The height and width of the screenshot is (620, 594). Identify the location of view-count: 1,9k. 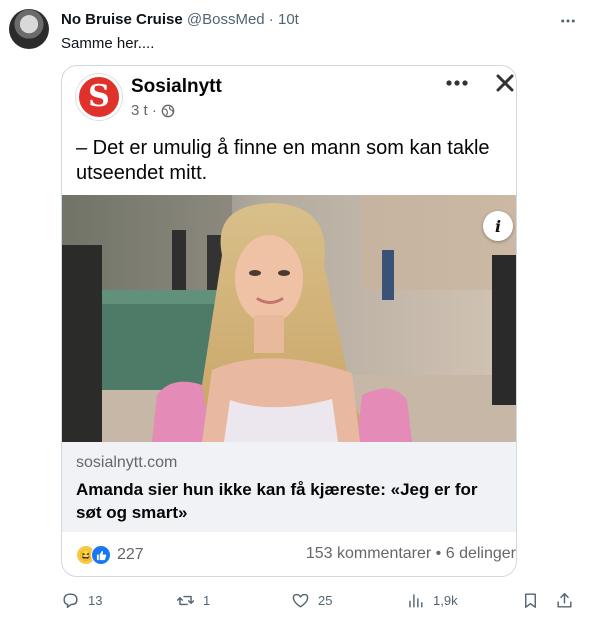
(445, 600).